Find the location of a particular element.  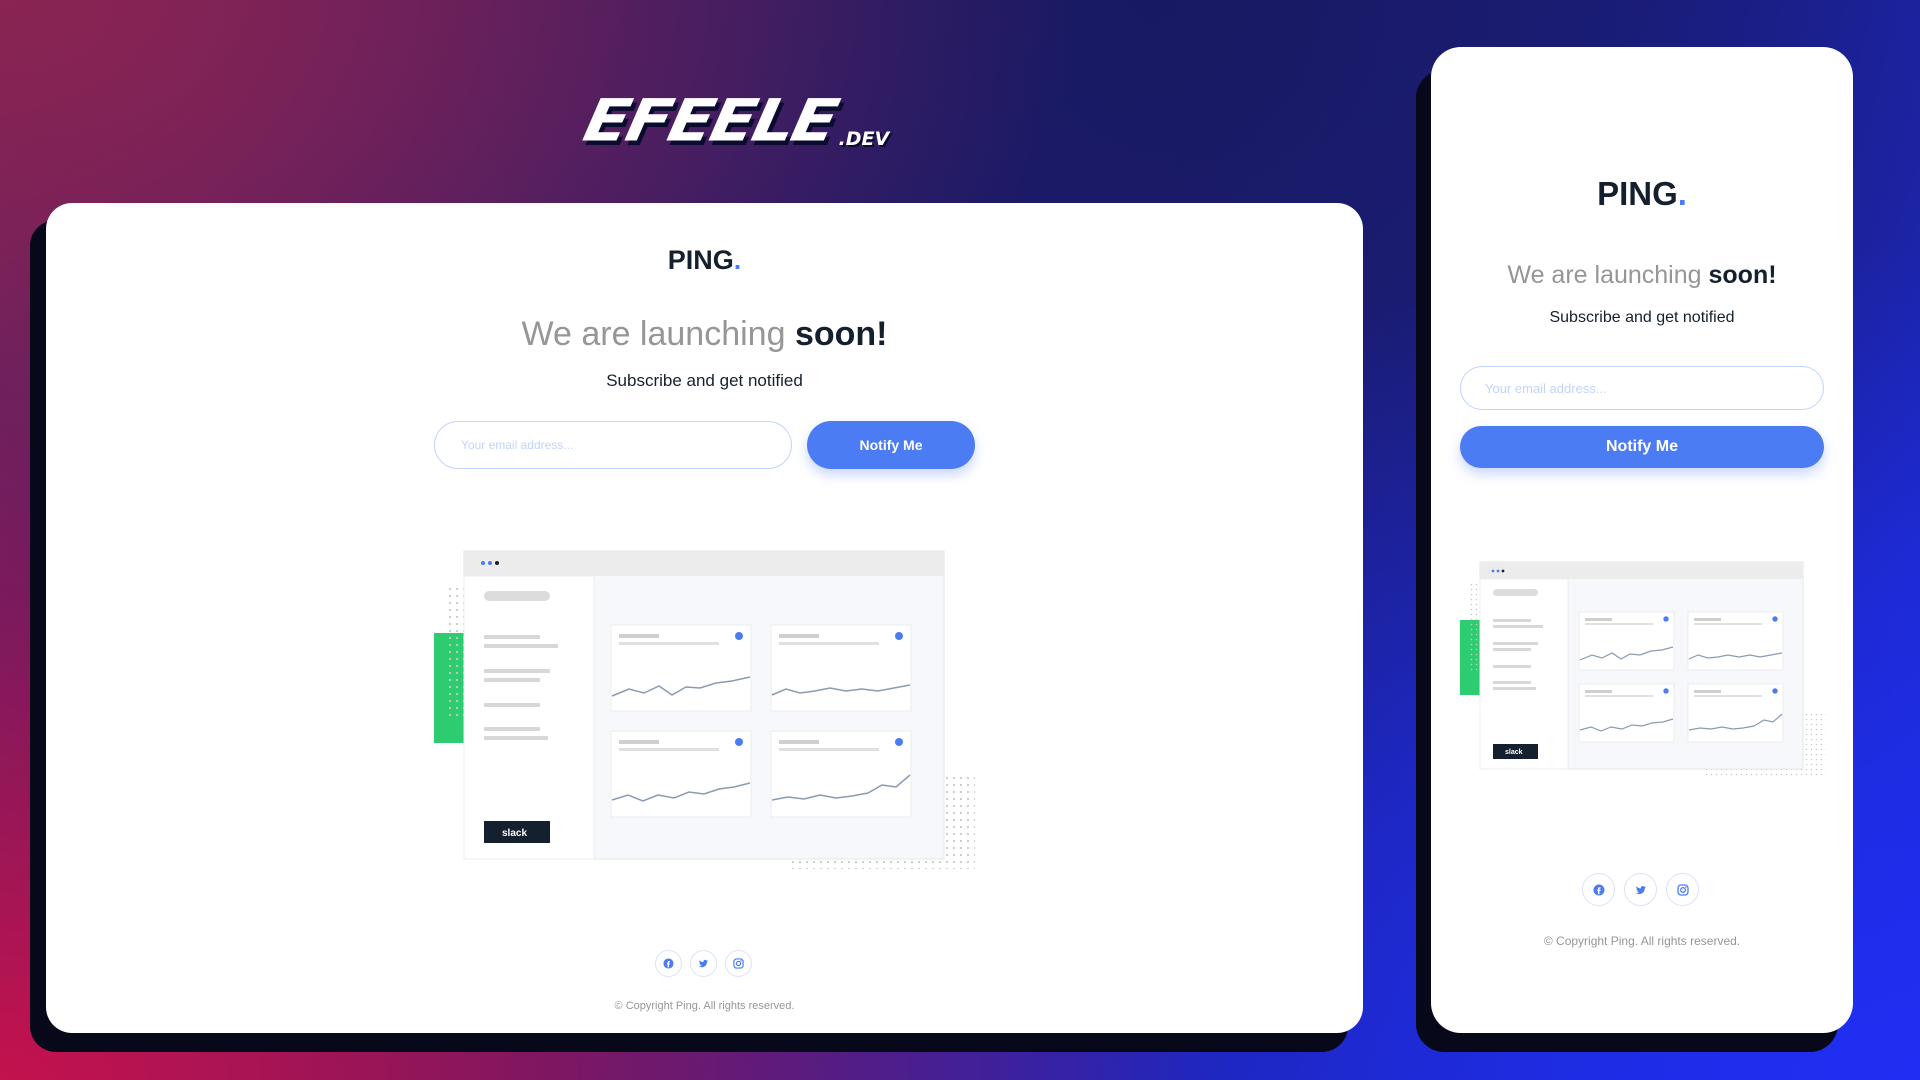

brand-suffix: .DEV is located at coordinates (864, 139).